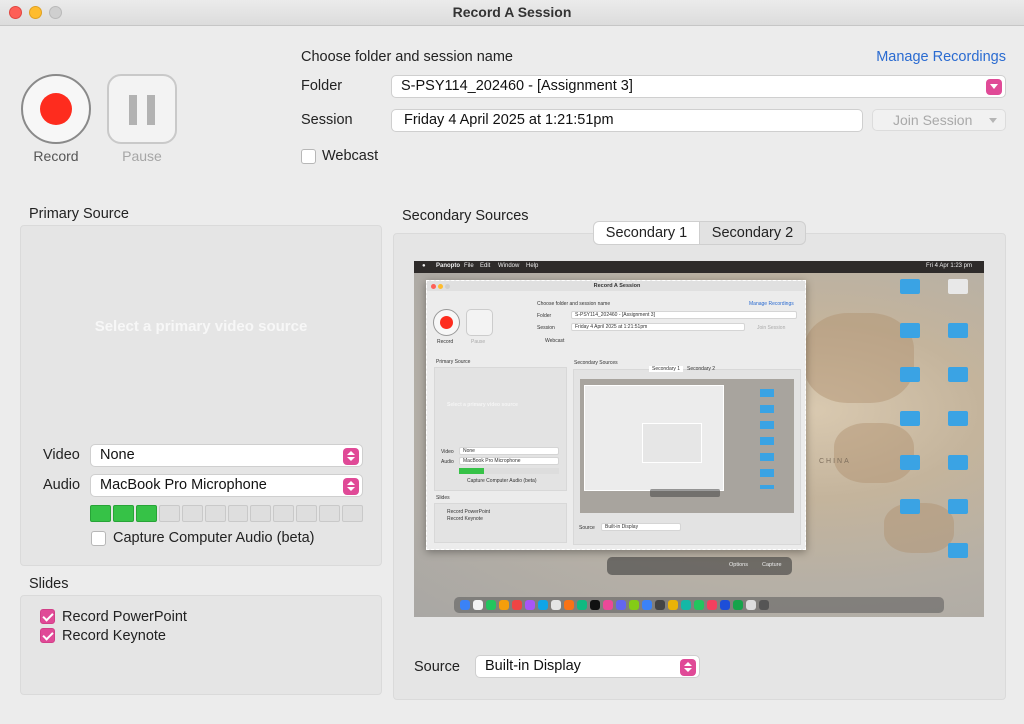 The width and height of the screenshot is (1024, 724). What do you see at coordinates (56, 156) in the screenshot?
I see `record-label: Record` at bounding box center [56, 156].